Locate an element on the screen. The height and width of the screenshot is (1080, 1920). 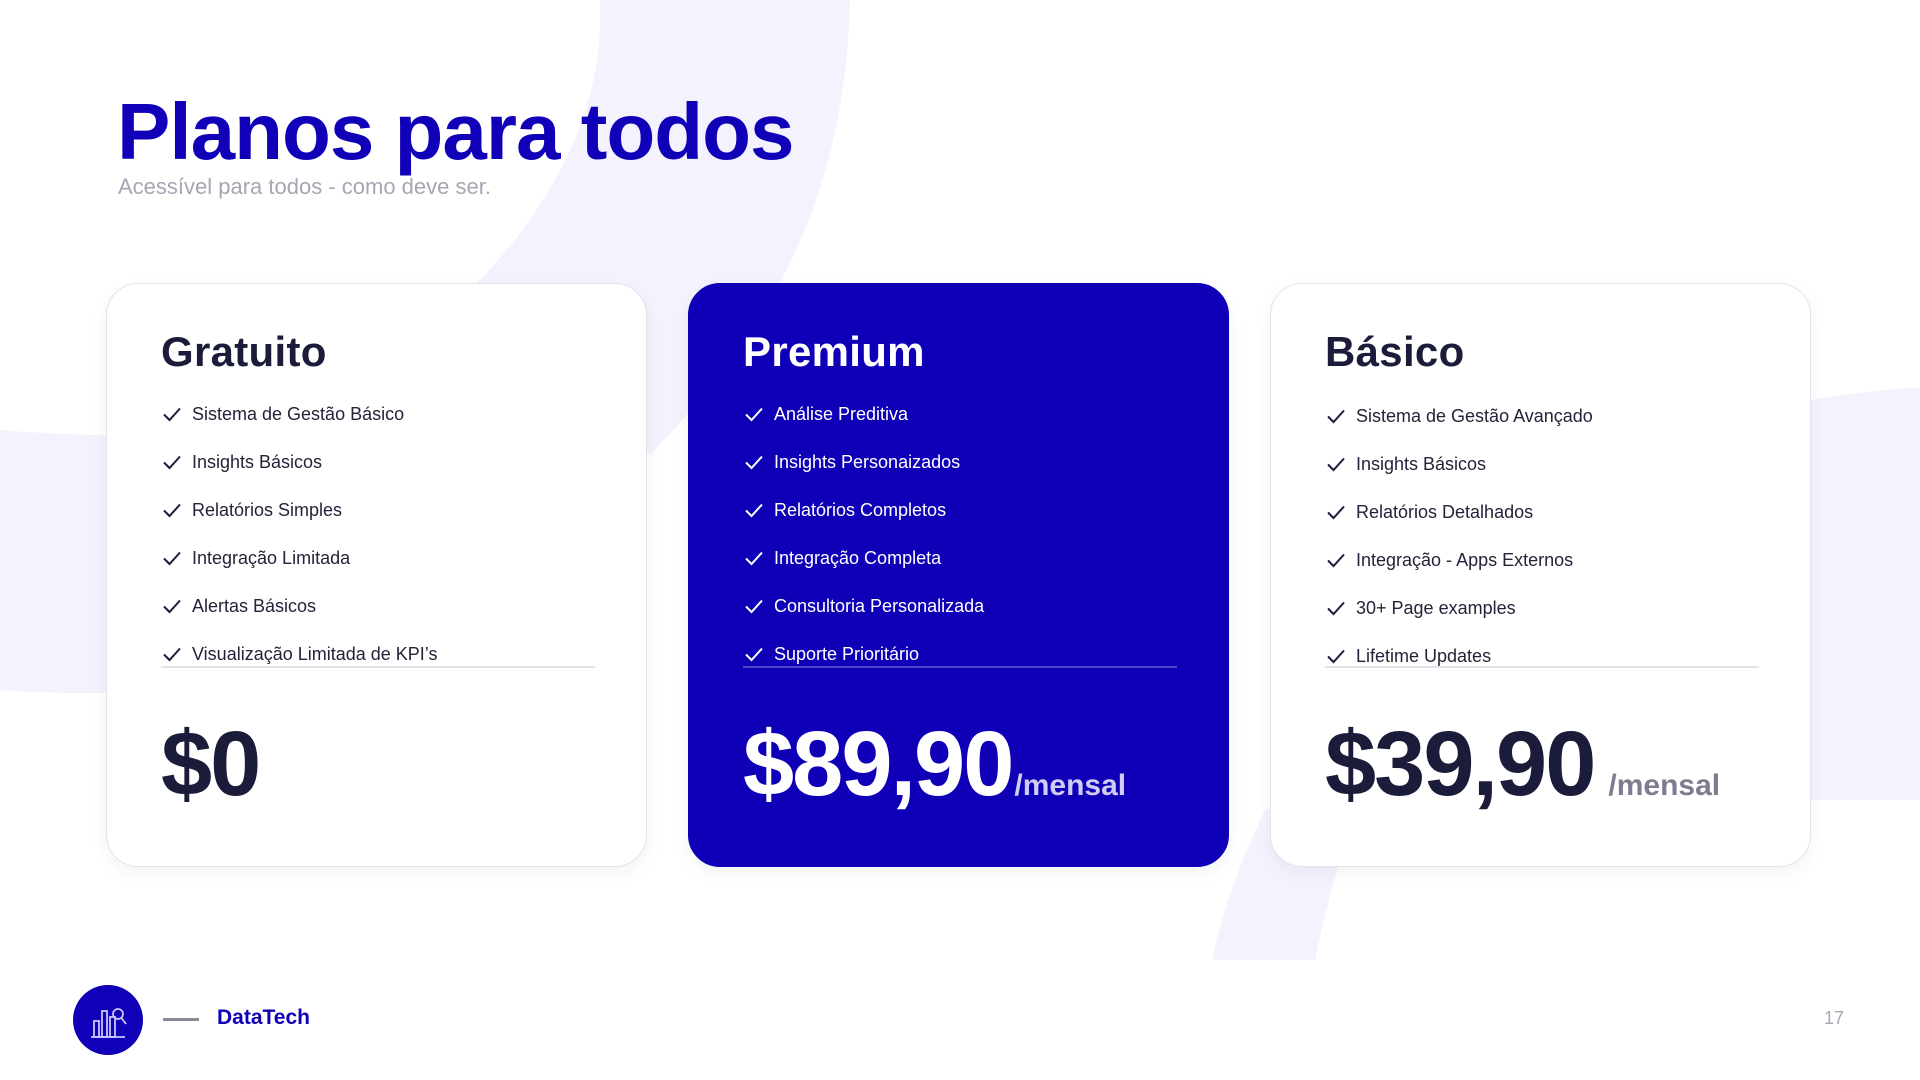
feature-item: Análise Preditiva is located at coordinates (960, 414).